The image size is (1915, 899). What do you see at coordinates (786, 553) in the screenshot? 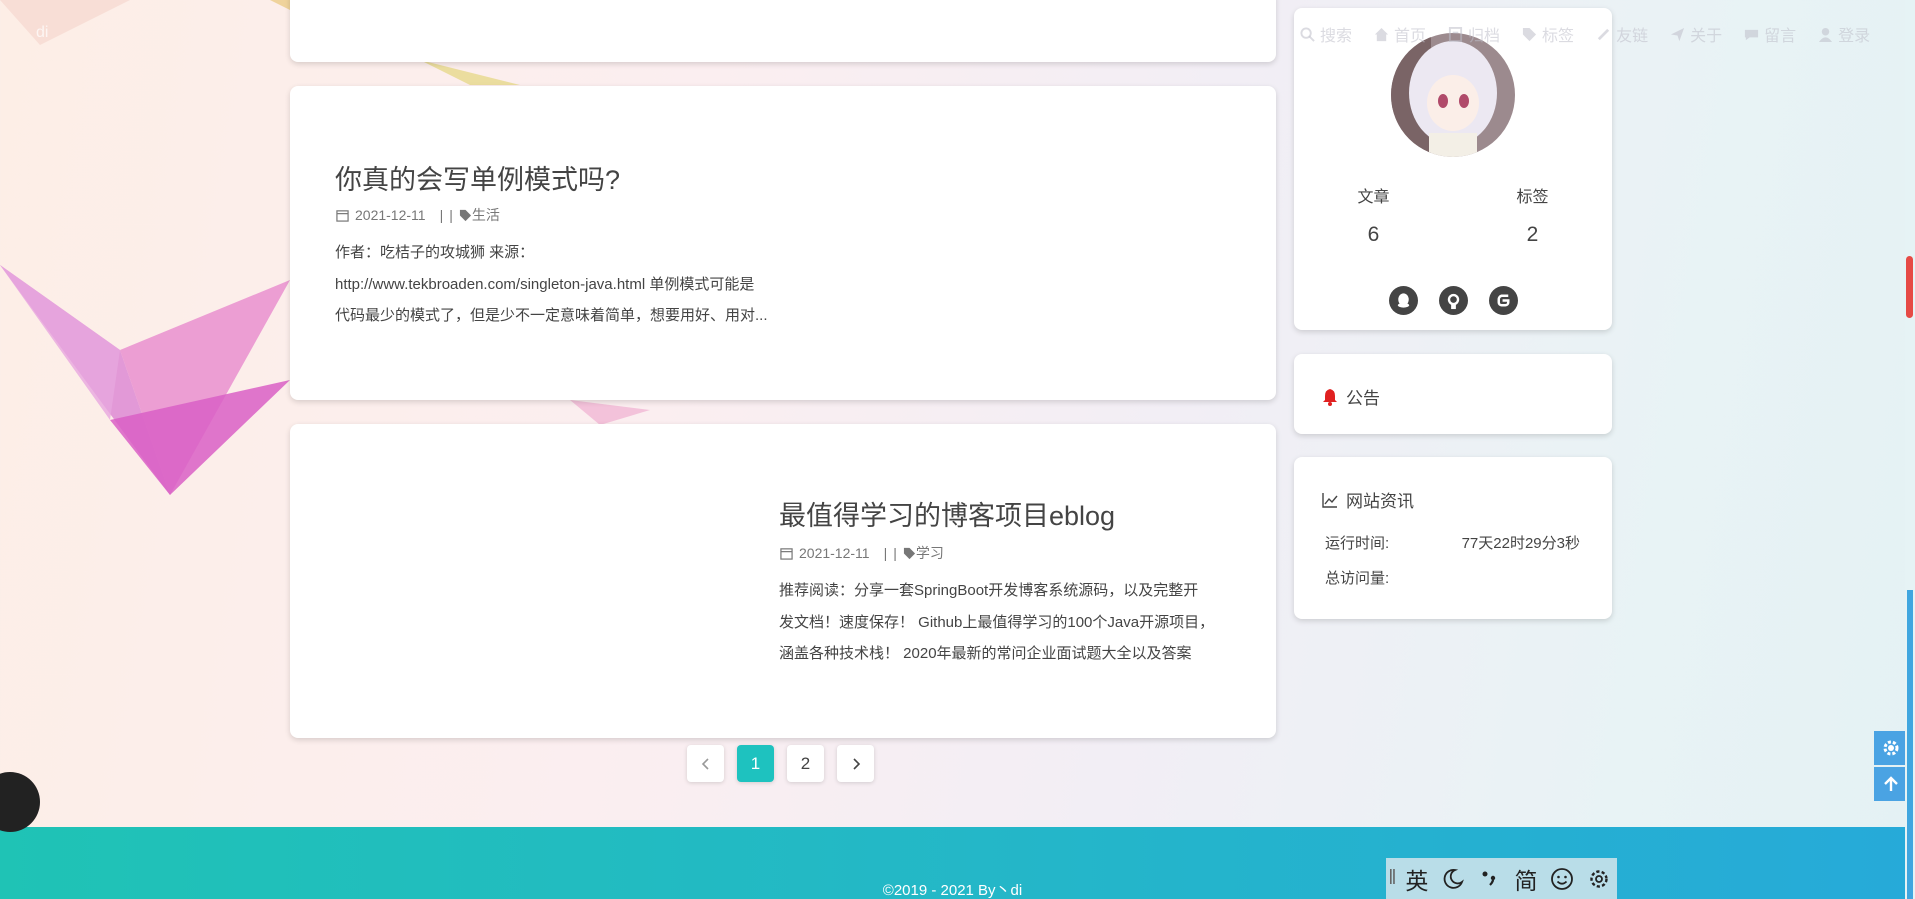
I see `calendar-icon` at bounding box center [786, 553].